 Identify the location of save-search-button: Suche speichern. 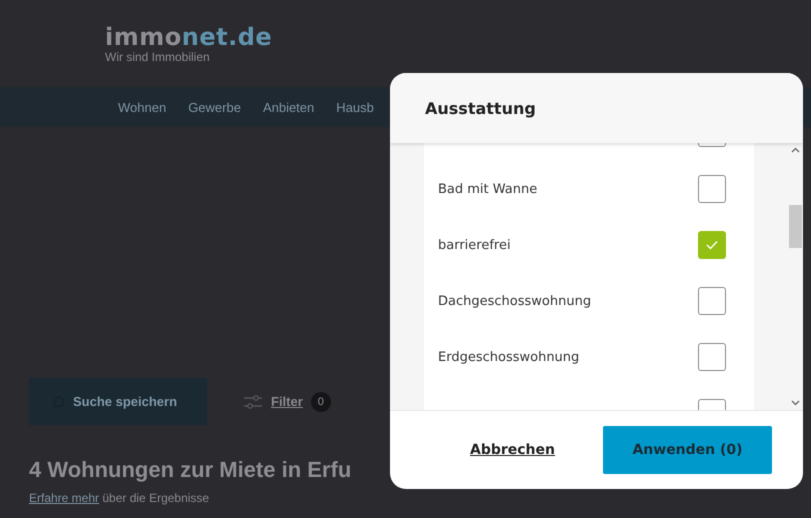
(118, 401).